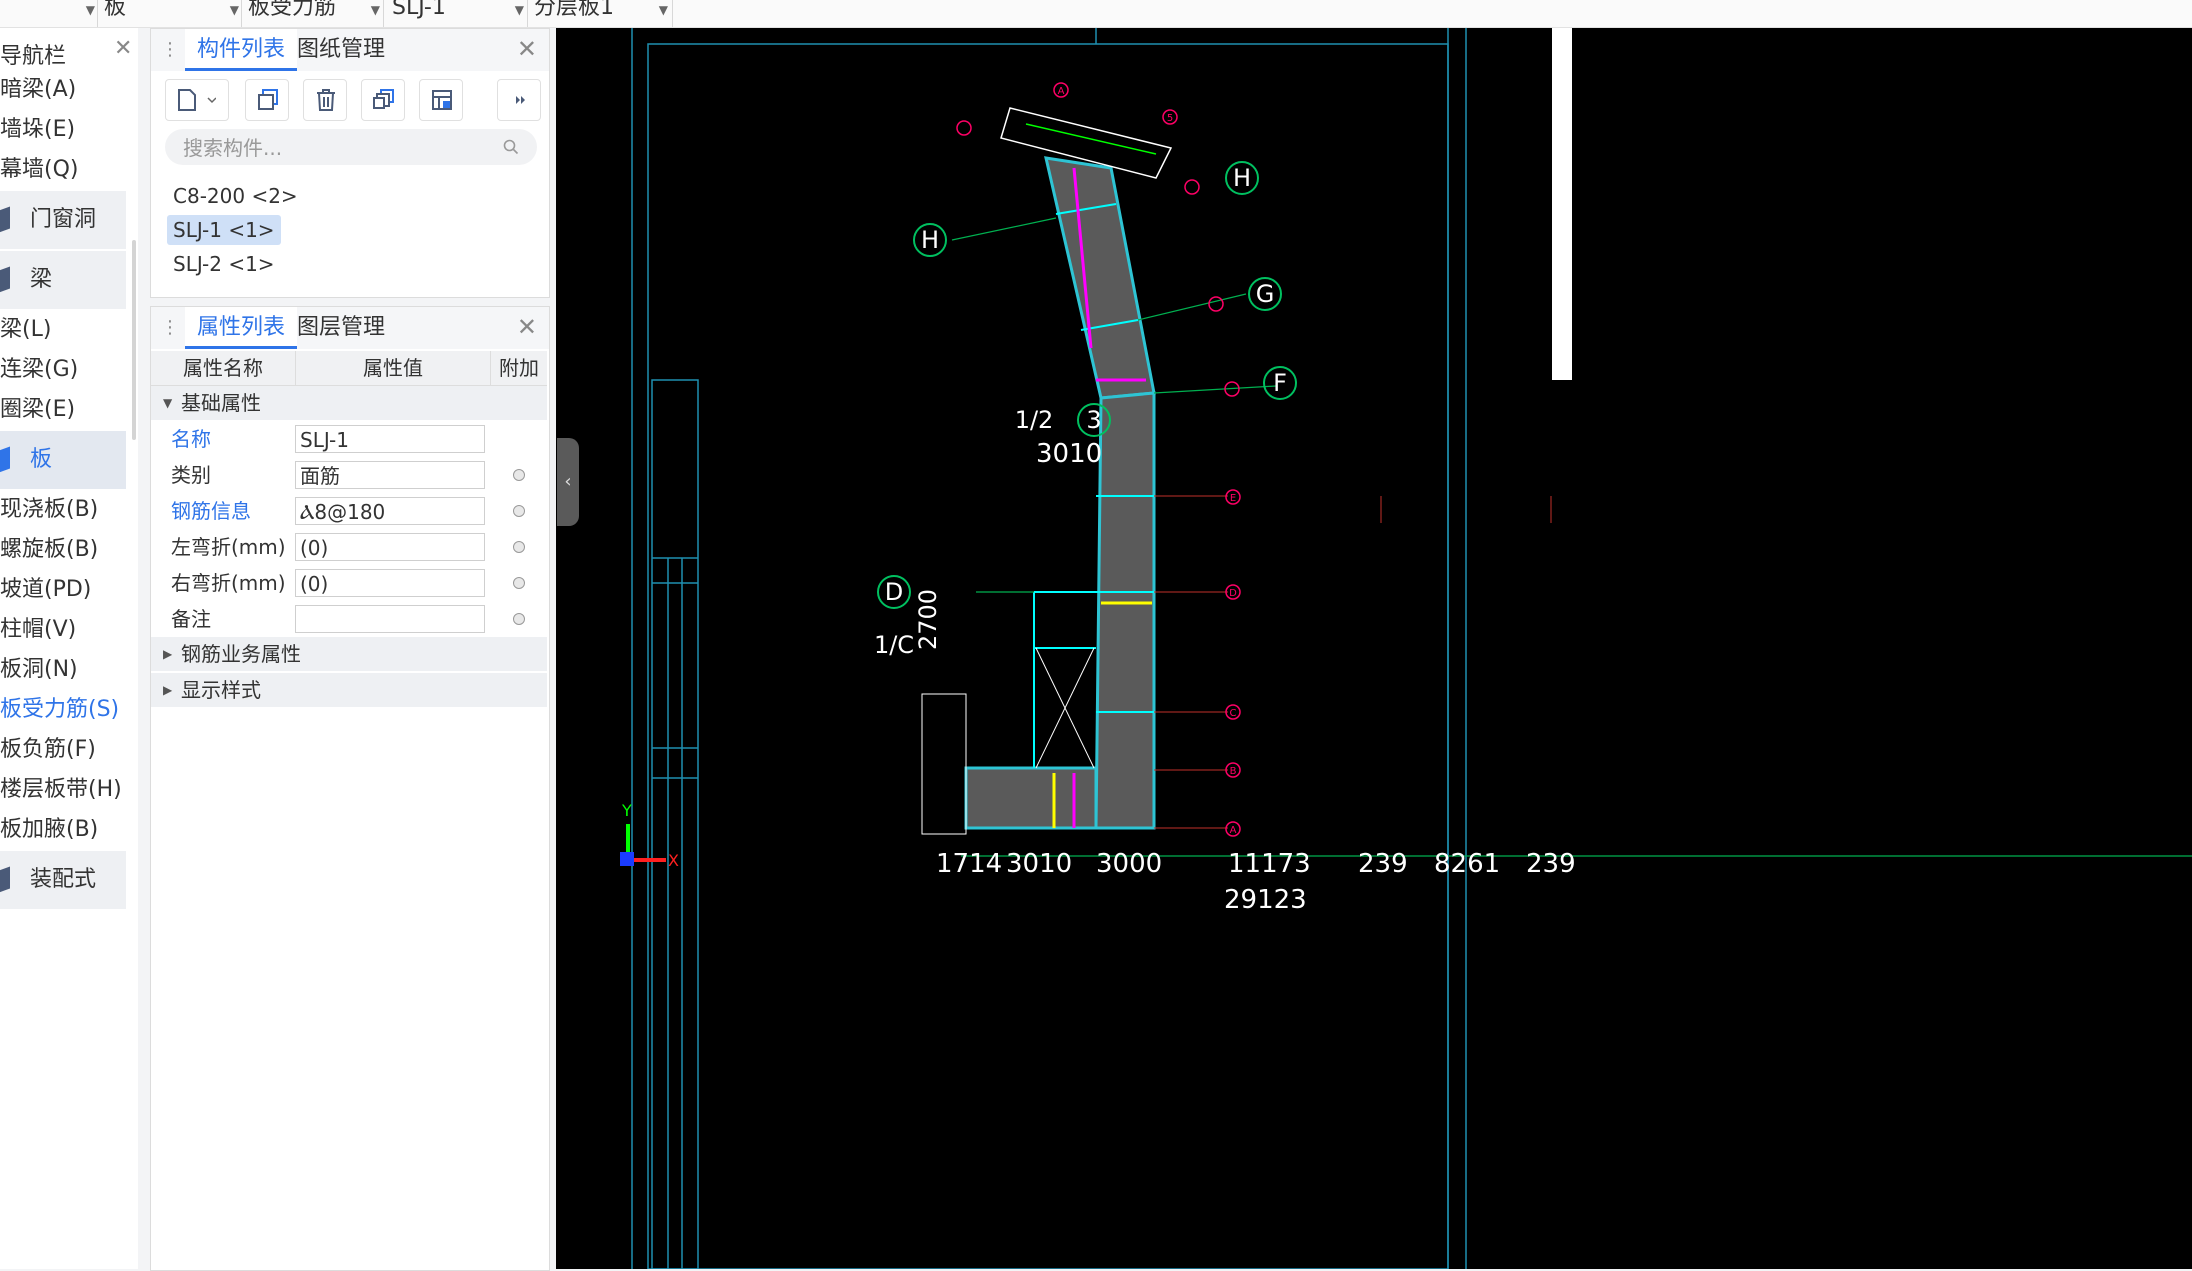  I want to click on column-header-extra: 附加, so click(519, 368).